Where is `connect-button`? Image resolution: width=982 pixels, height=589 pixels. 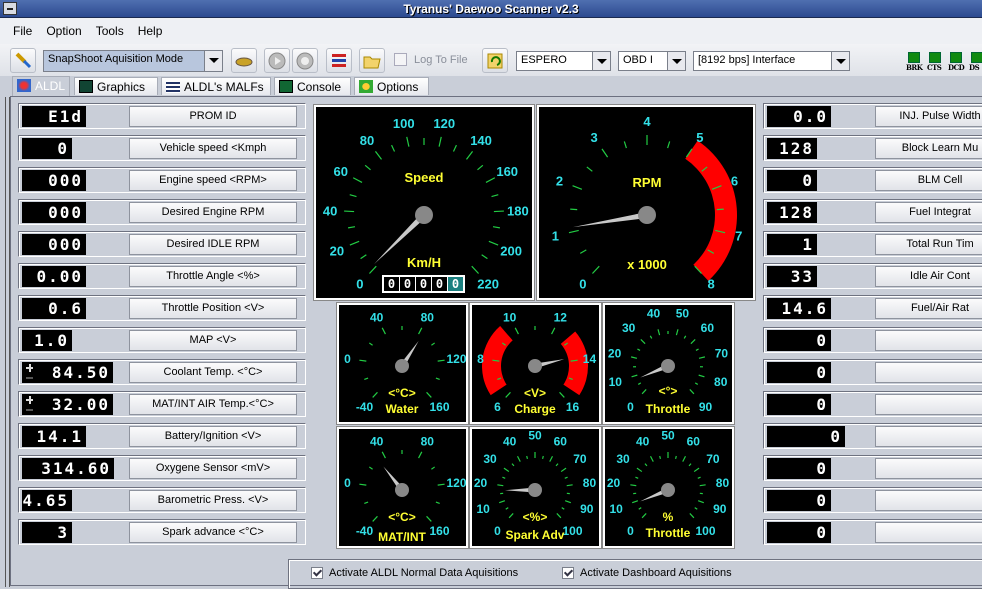
connect-button is located at coordinates (23, 60).